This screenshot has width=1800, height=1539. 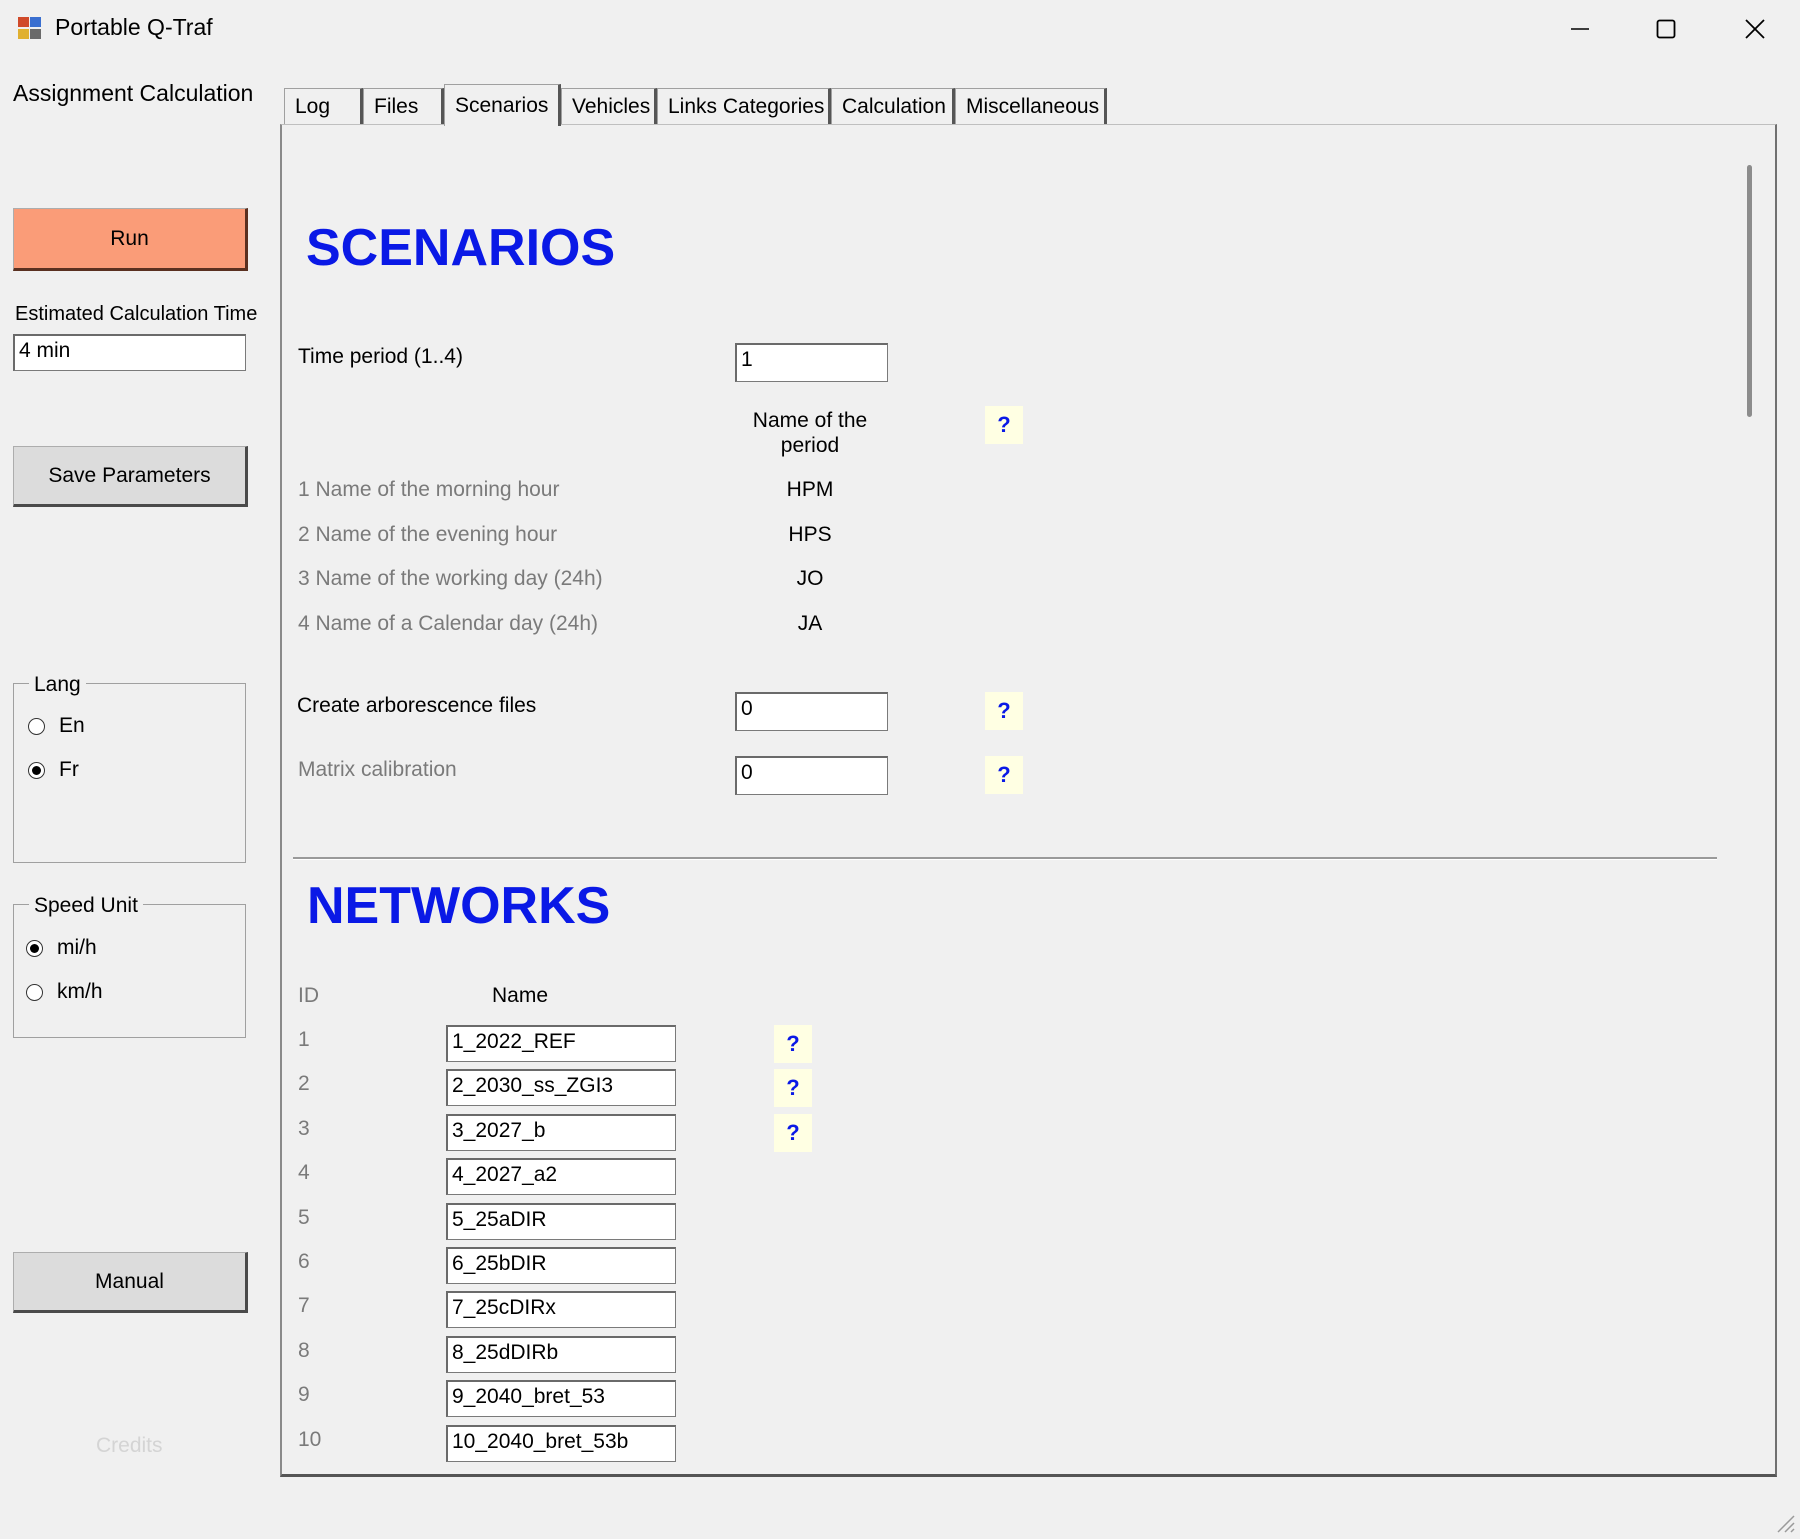 What do you see at coordinates (461, 248) in the screenshot?
I see `scenarios-title: SCENARIOS` at bounding box center [461, 248].